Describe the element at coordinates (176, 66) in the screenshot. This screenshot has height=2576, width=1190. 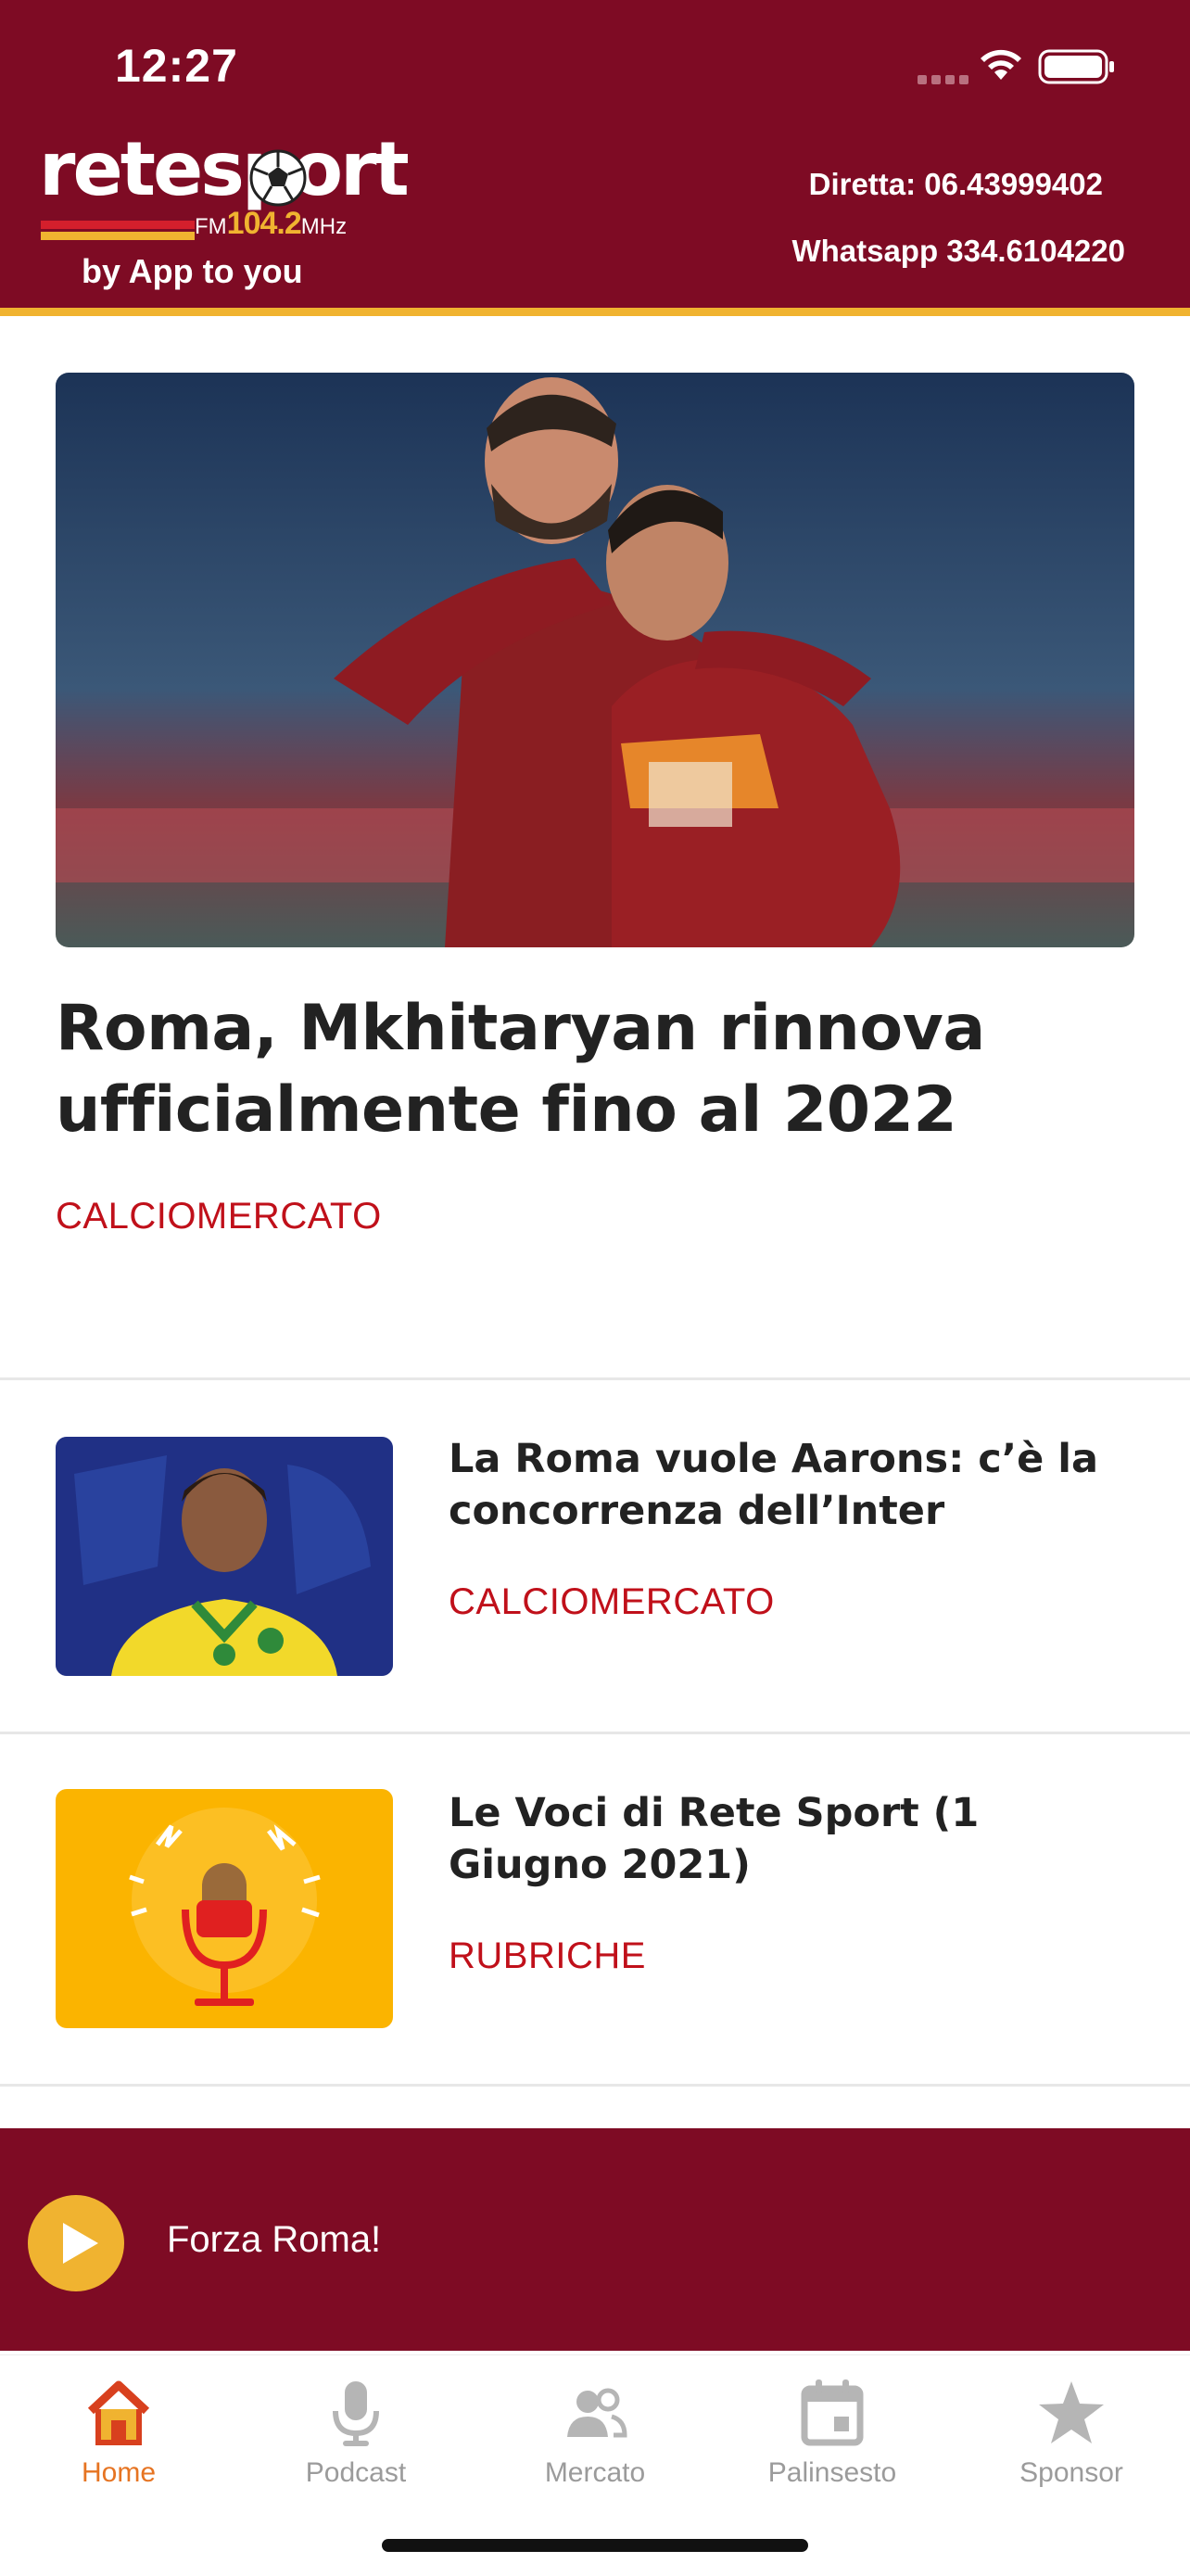
I see `status-time: 12:27` at that location.